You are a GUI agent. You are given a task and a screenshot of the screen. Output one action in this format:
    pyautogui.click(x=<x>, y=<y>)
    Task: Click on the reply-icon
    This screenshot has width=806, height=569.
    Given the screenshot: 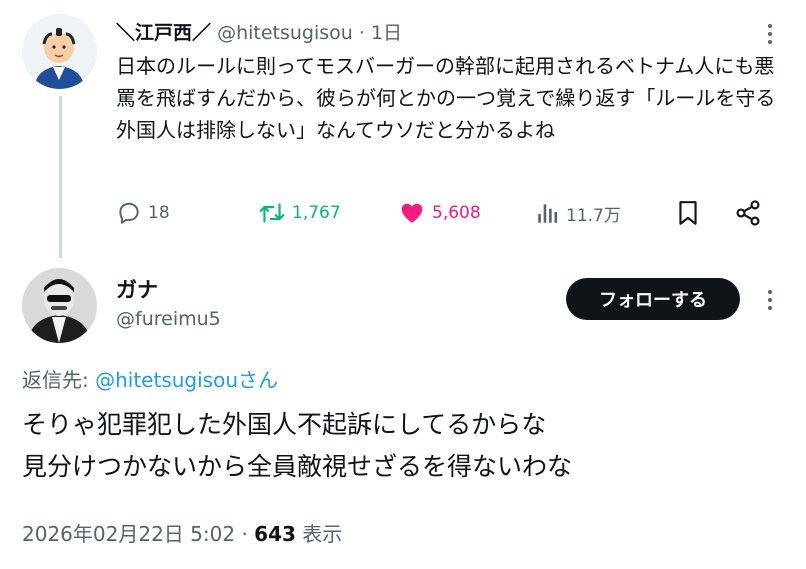 What is the action you would take?
    pyautogui.click(x=129, y=213)
    